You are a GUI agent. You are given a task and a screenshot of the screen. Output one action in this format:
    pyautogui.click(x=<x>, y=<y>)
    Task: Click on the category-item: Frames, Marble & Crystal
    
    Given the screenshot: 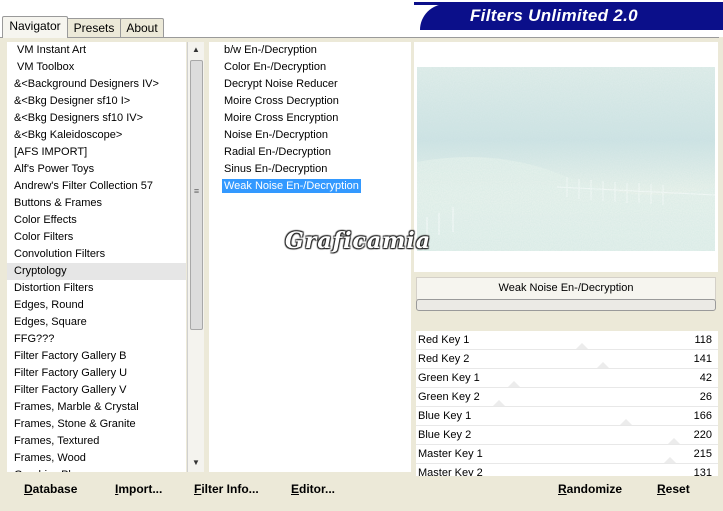 What is the action you would take?
    pyautogui.click(x=96, y=407)
    